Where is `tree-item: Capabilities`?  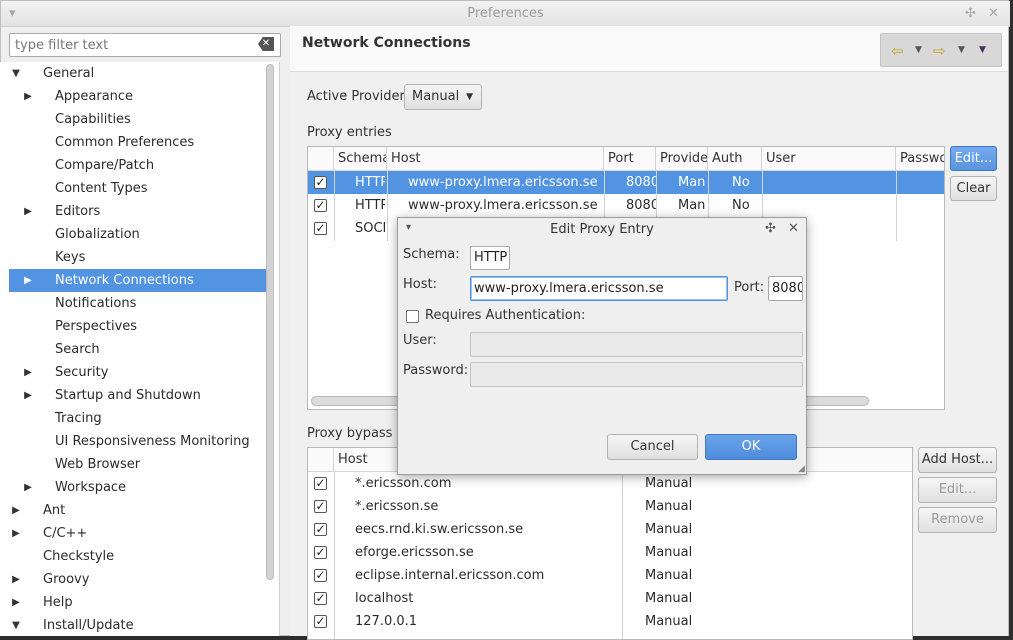 tree-item: Capabilities is located at coordinates (141, 119).